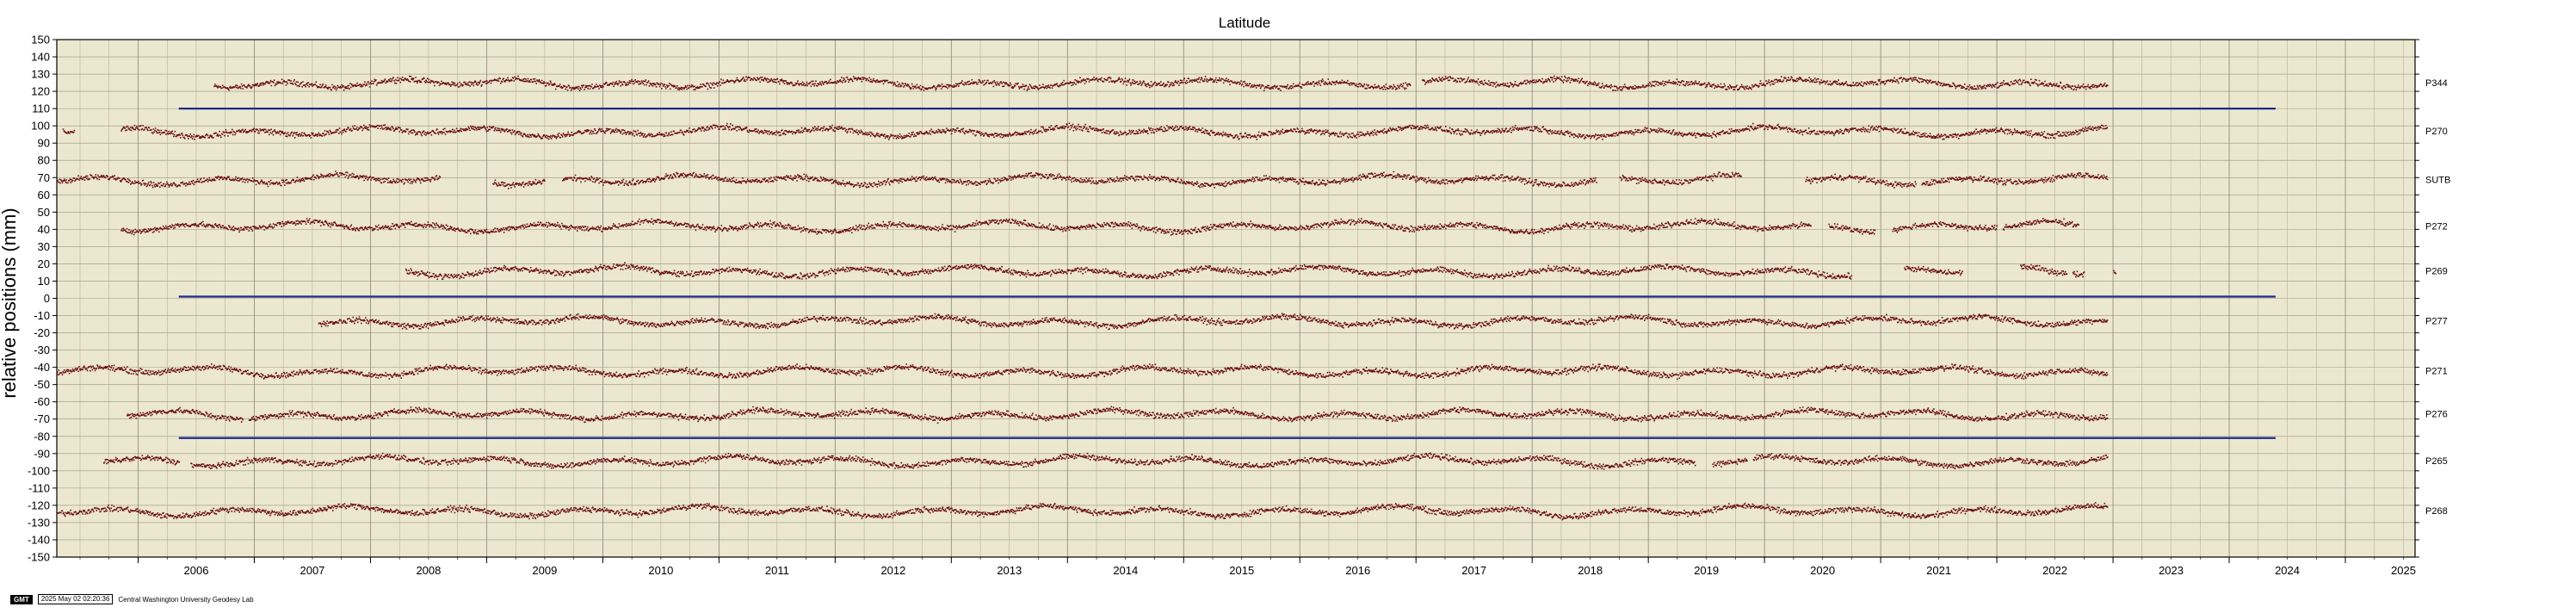 This screenshot has width=2576, height=607. What do you see at coordinates (2436, 461) in the screenshot?
I see `station-label-P265: P265` at bounding box center [2436, 461].